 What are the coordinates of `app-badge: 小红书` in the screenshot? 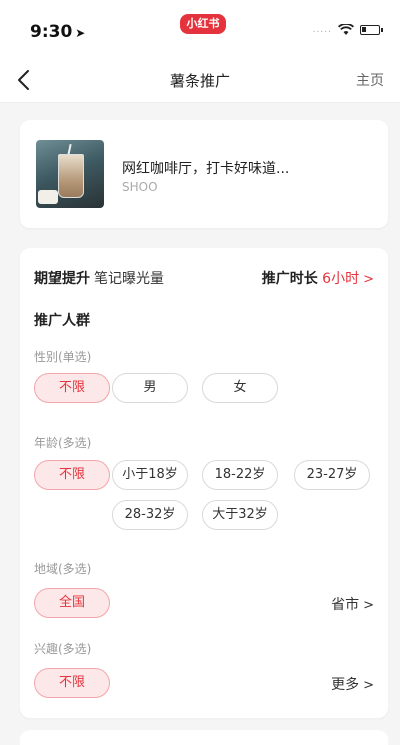 It's located at (203, 24).